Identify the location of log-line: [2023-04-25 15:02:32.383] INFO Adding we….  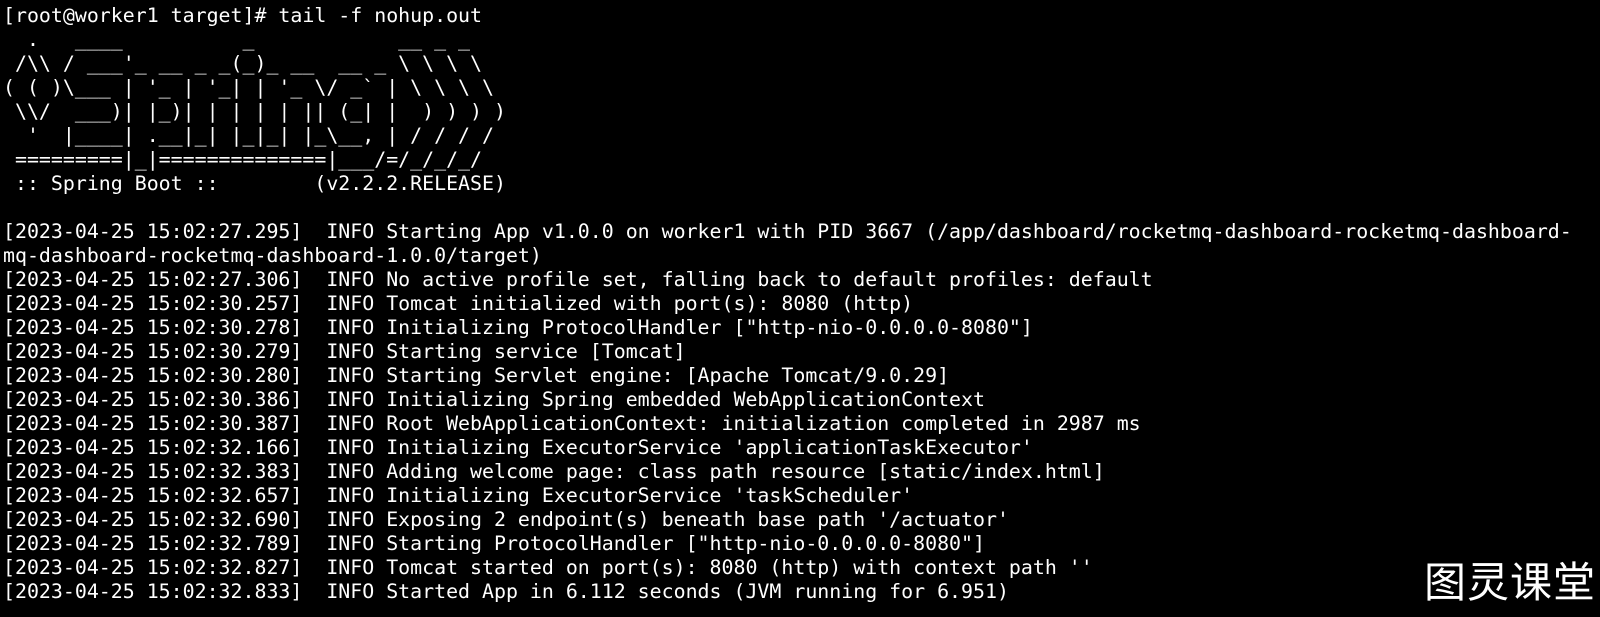
(554, 471).